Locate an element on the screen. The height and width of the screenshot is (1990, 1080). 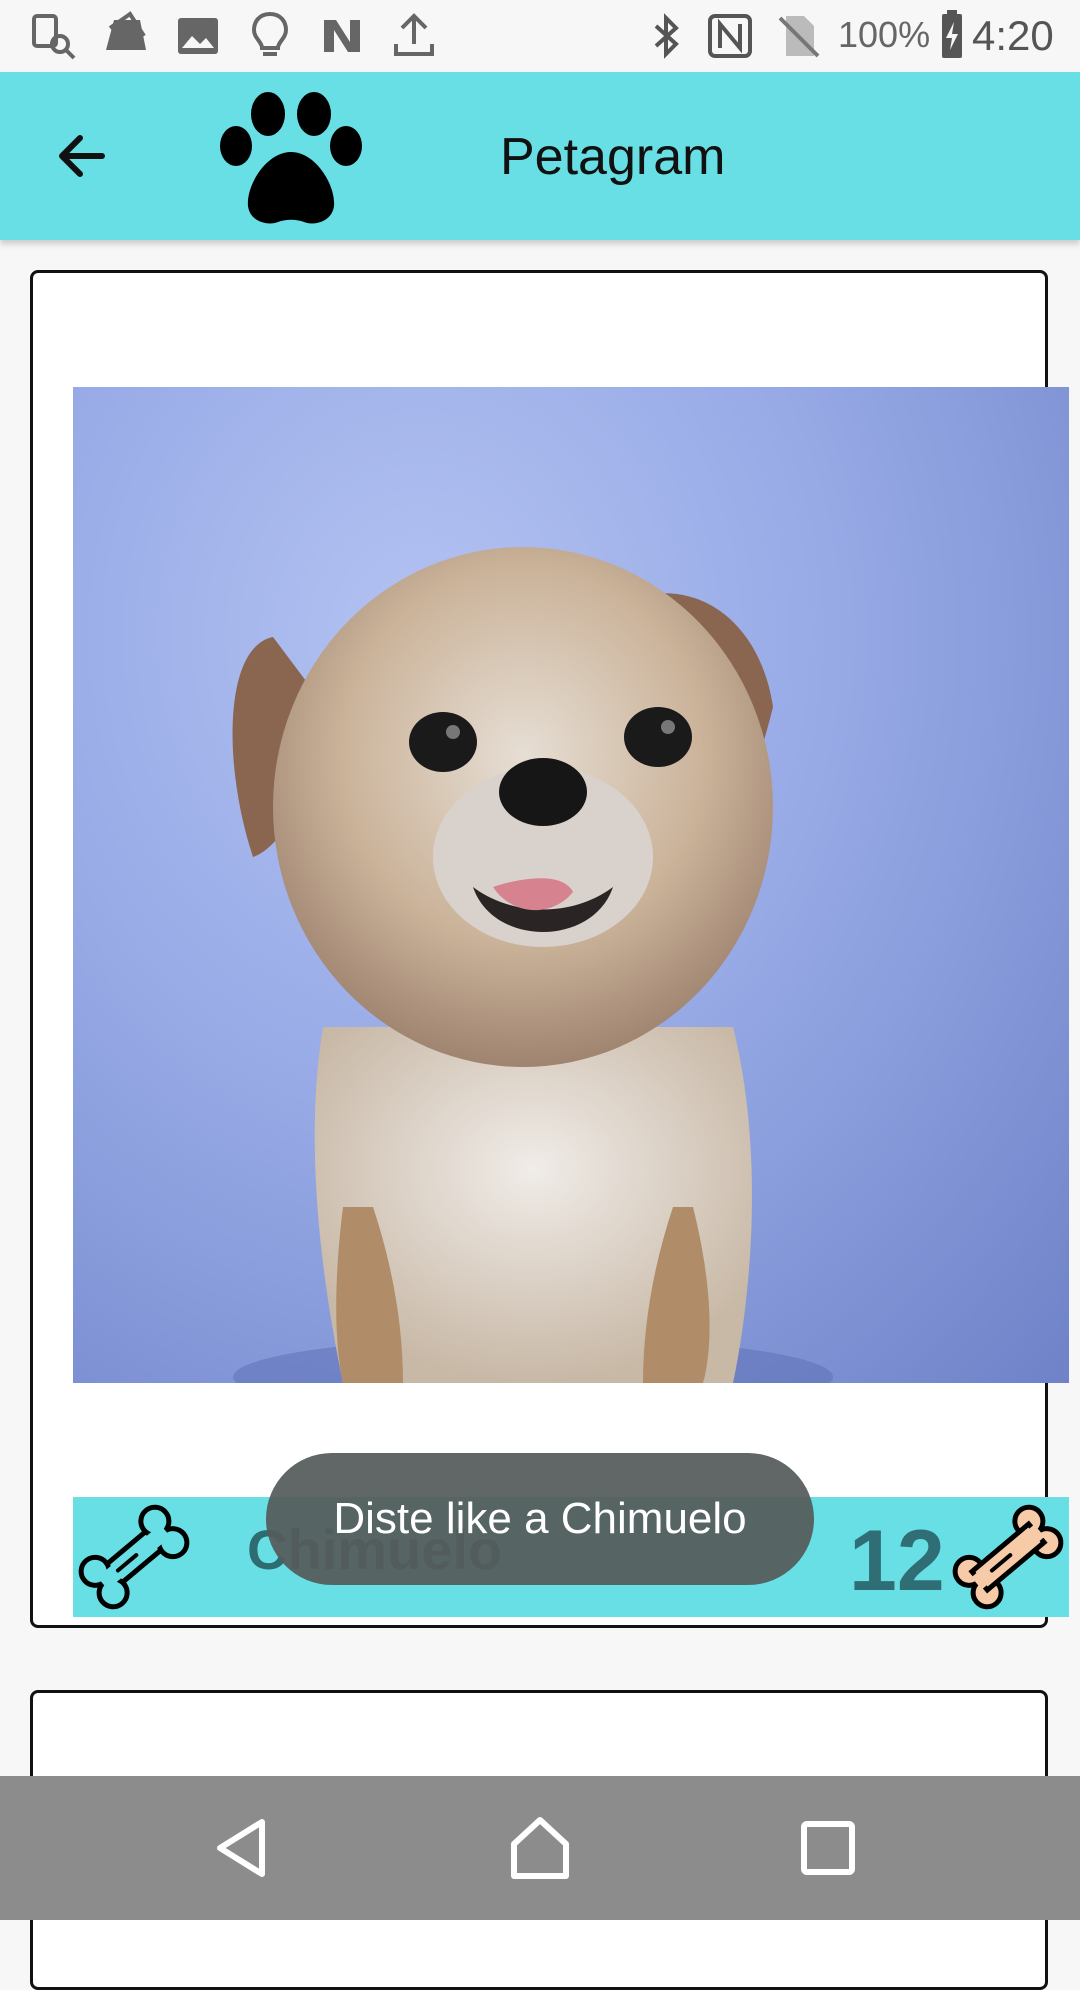
arrow-back-icon is located at coordinates (84, 156).